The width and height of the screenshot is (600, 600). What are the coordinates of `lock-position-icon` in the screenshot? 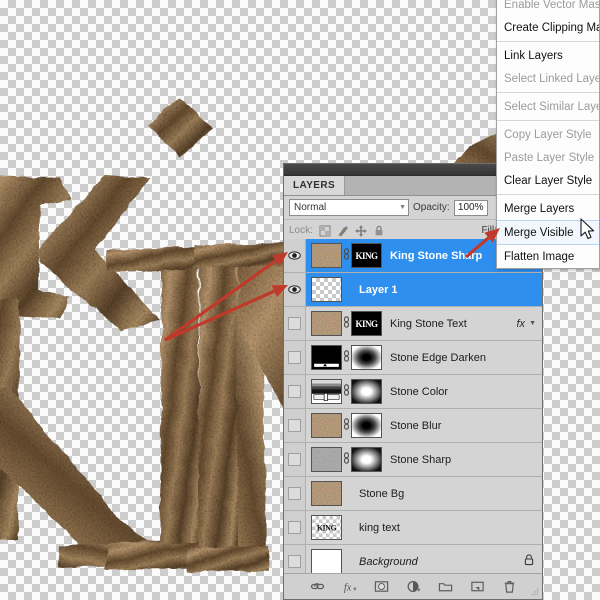 It's located at (360, 230).